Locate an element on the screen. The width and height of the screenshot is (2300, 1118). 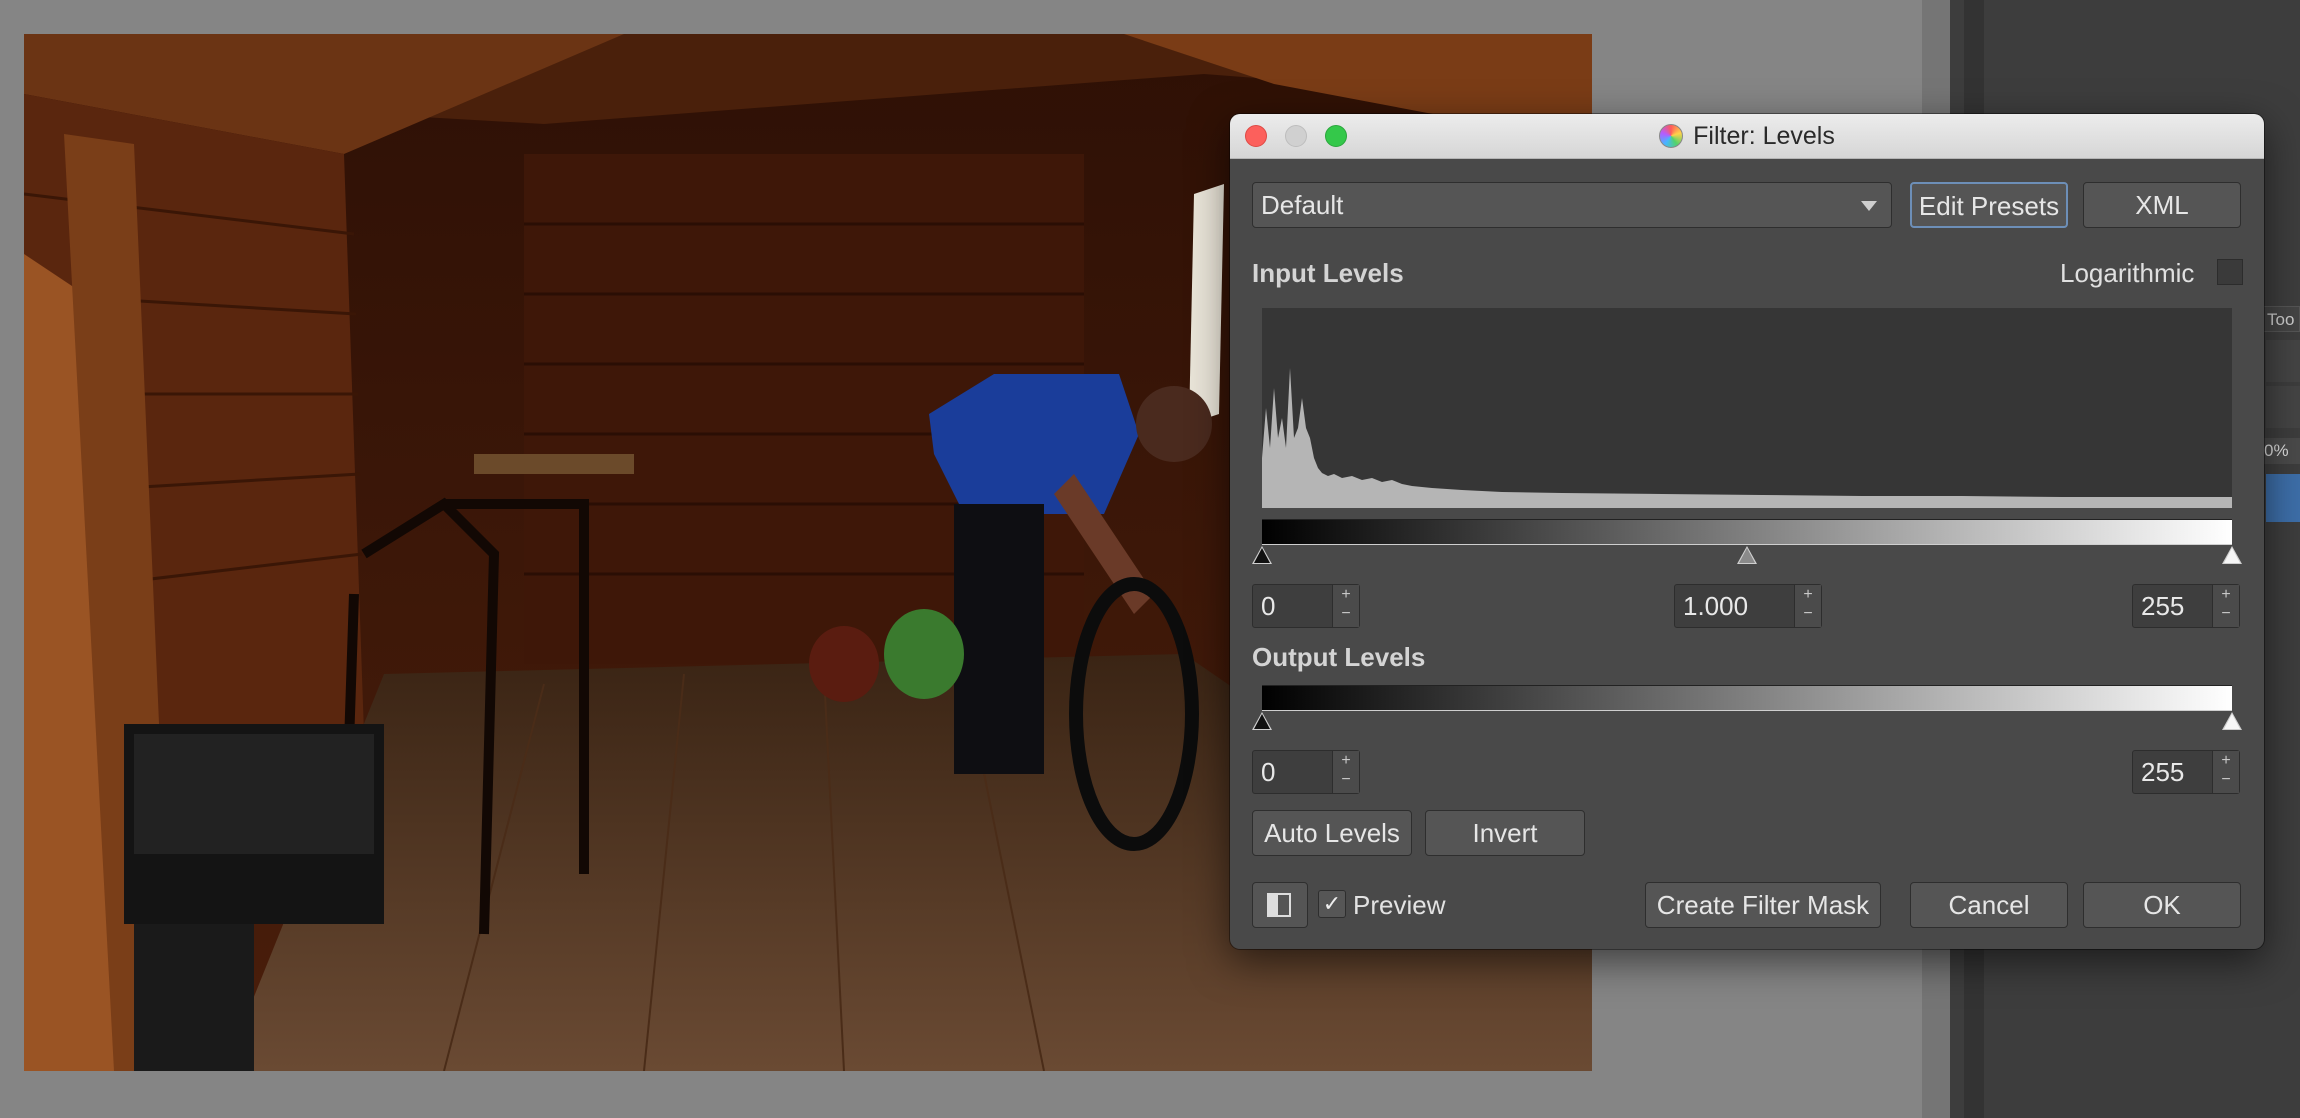
colorful-filter-icon is located at coordinates (1671, 136).